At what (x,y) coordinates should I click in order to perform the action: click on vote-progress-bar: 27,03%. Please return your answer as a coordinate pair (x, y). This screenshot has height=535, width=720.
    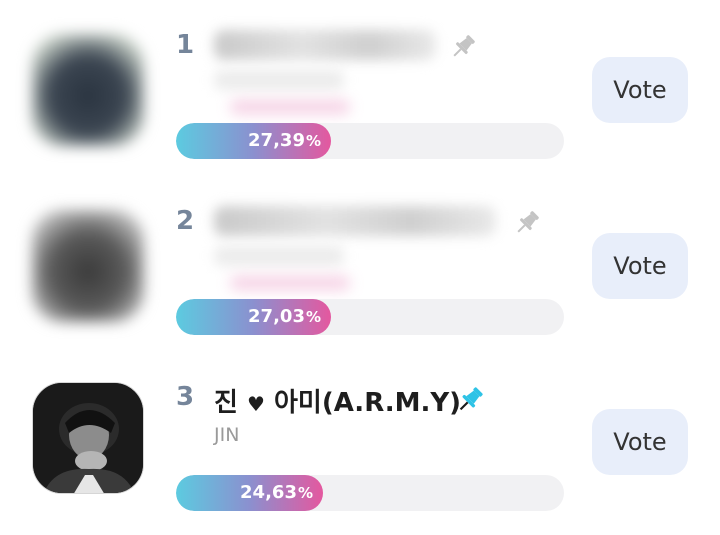
    Looking at the image, I should click on (370, 317).